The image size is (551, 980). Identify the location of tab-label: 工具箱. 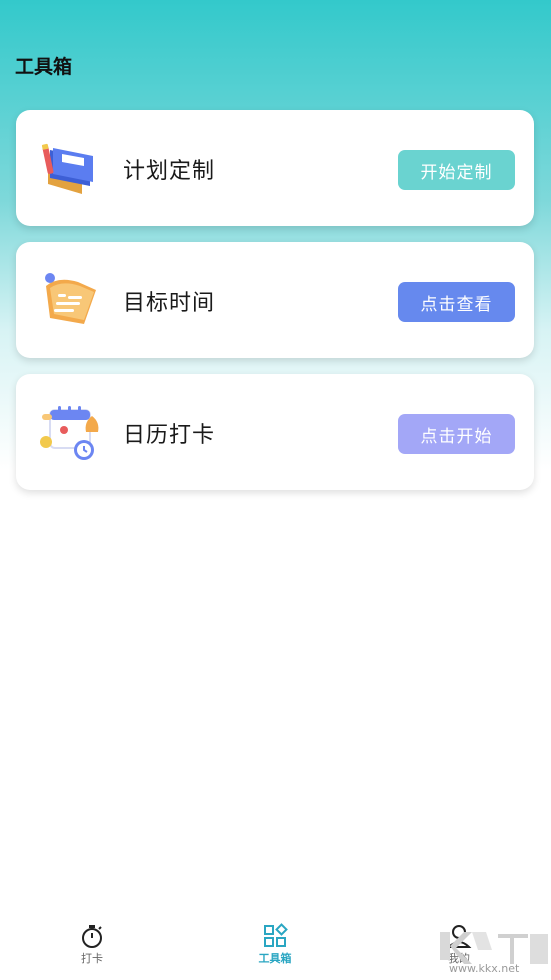
(275, 958).